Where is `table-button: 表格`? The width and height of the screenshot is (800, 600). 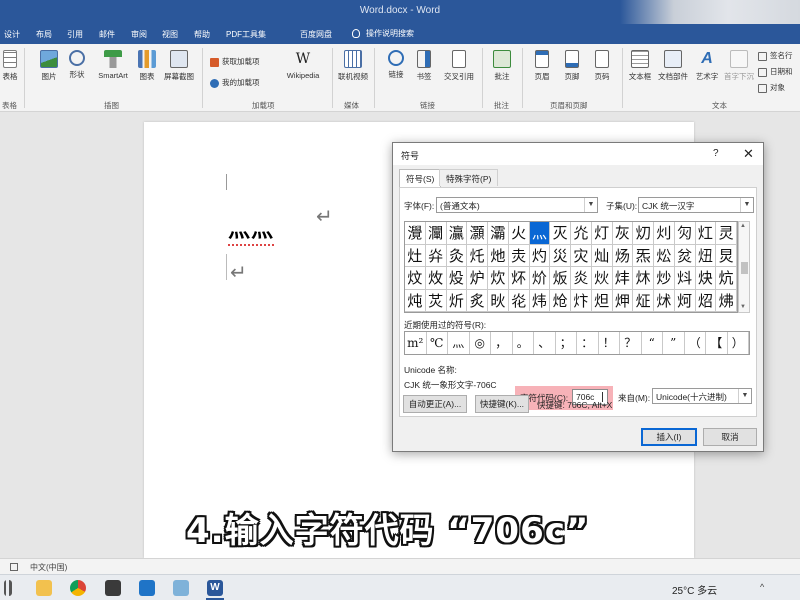 table-button: 表格 is located at coordinates (10, 66).